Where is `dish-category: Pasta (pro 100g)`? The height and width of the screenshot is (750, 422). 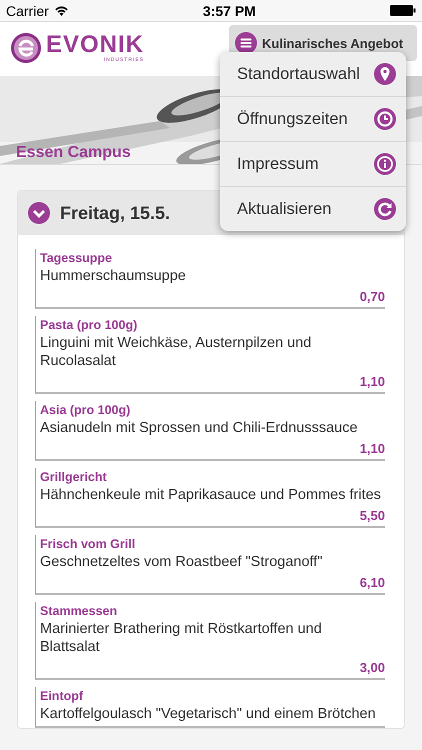
dish-category: Pasta (pro 100g) is located at coordinates (89, 325).